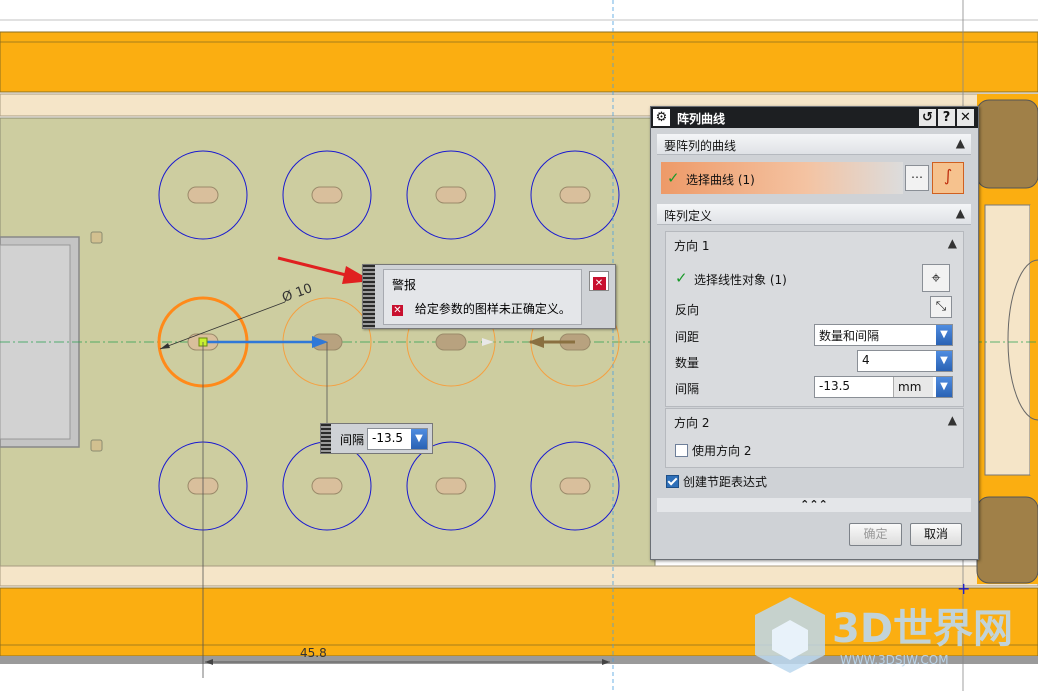 The image size is (1038, 691). What do you see at coordinates (519, 576) in the screenshot?
I see `beige-strip-bottom` at bounding box center [519, 576].